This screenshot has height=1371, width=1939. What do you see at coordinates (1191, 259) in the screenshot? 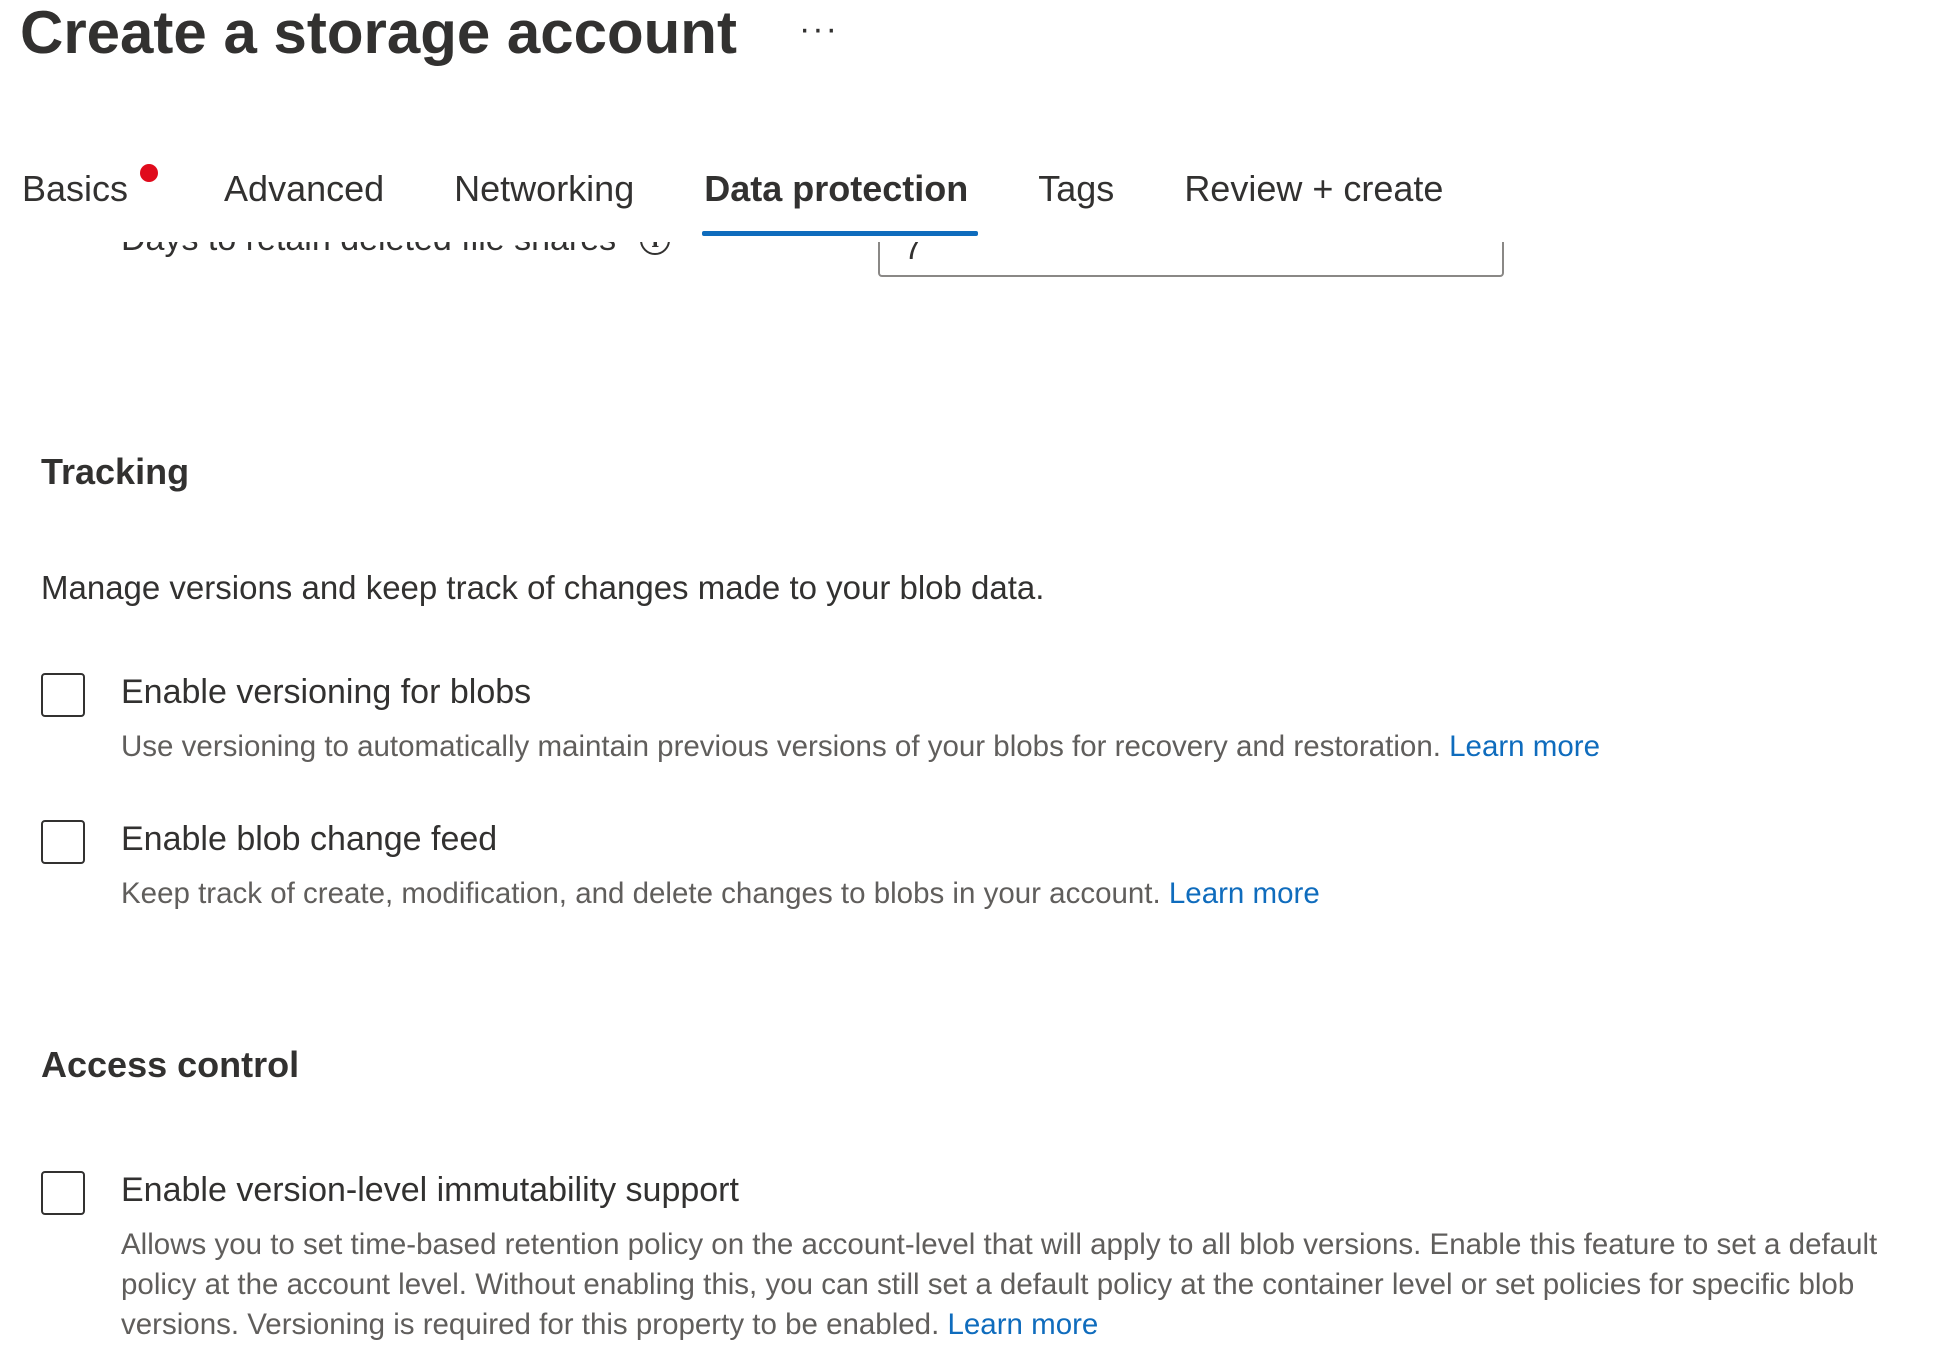
I see `file-shares-retention-input: 7` at bounding box center [1191, 259].